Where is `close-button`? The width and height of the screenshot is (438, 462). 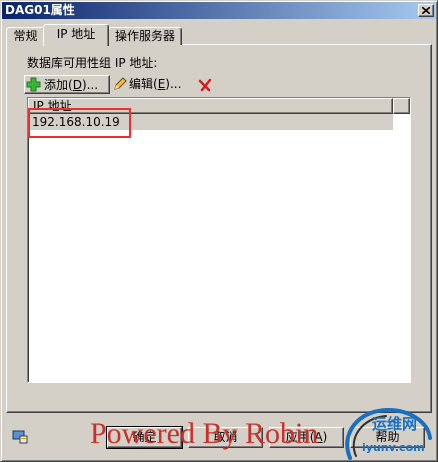 close-button is located at coordinates (426, 10).